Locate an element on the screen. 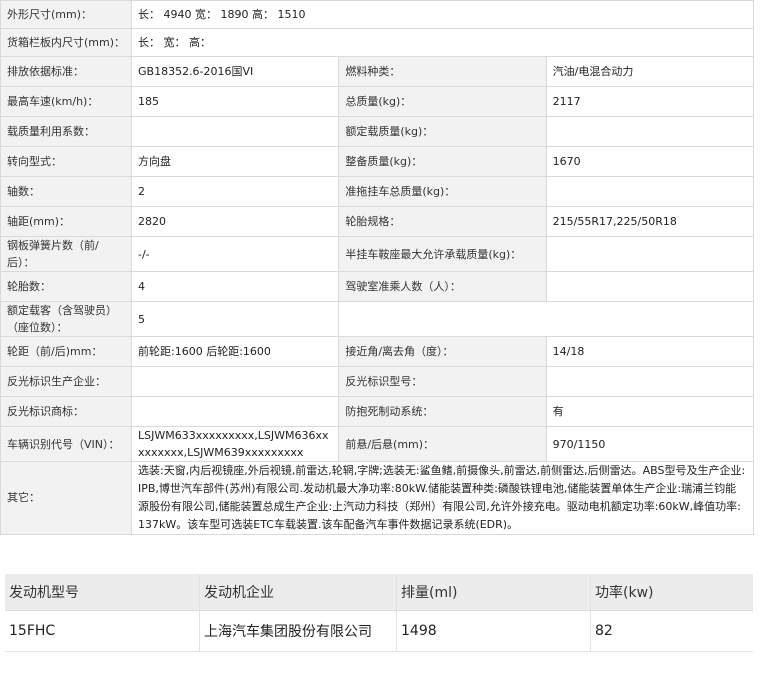 This screenshot has height=677, width=760. emission-label: 排放依据标准： is located at coordinates (66, 71).